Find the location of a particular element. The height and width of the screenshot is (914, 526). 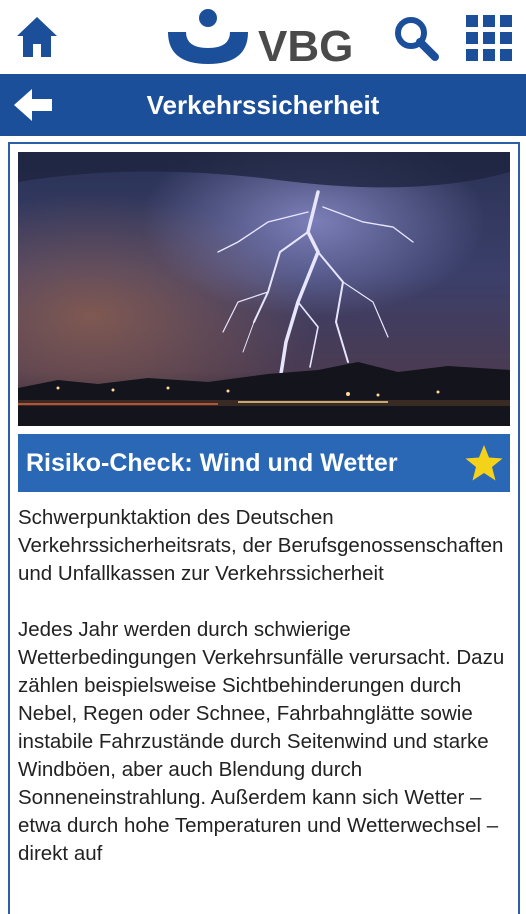

back-arrow-icon is located at coordinates (33, 105).